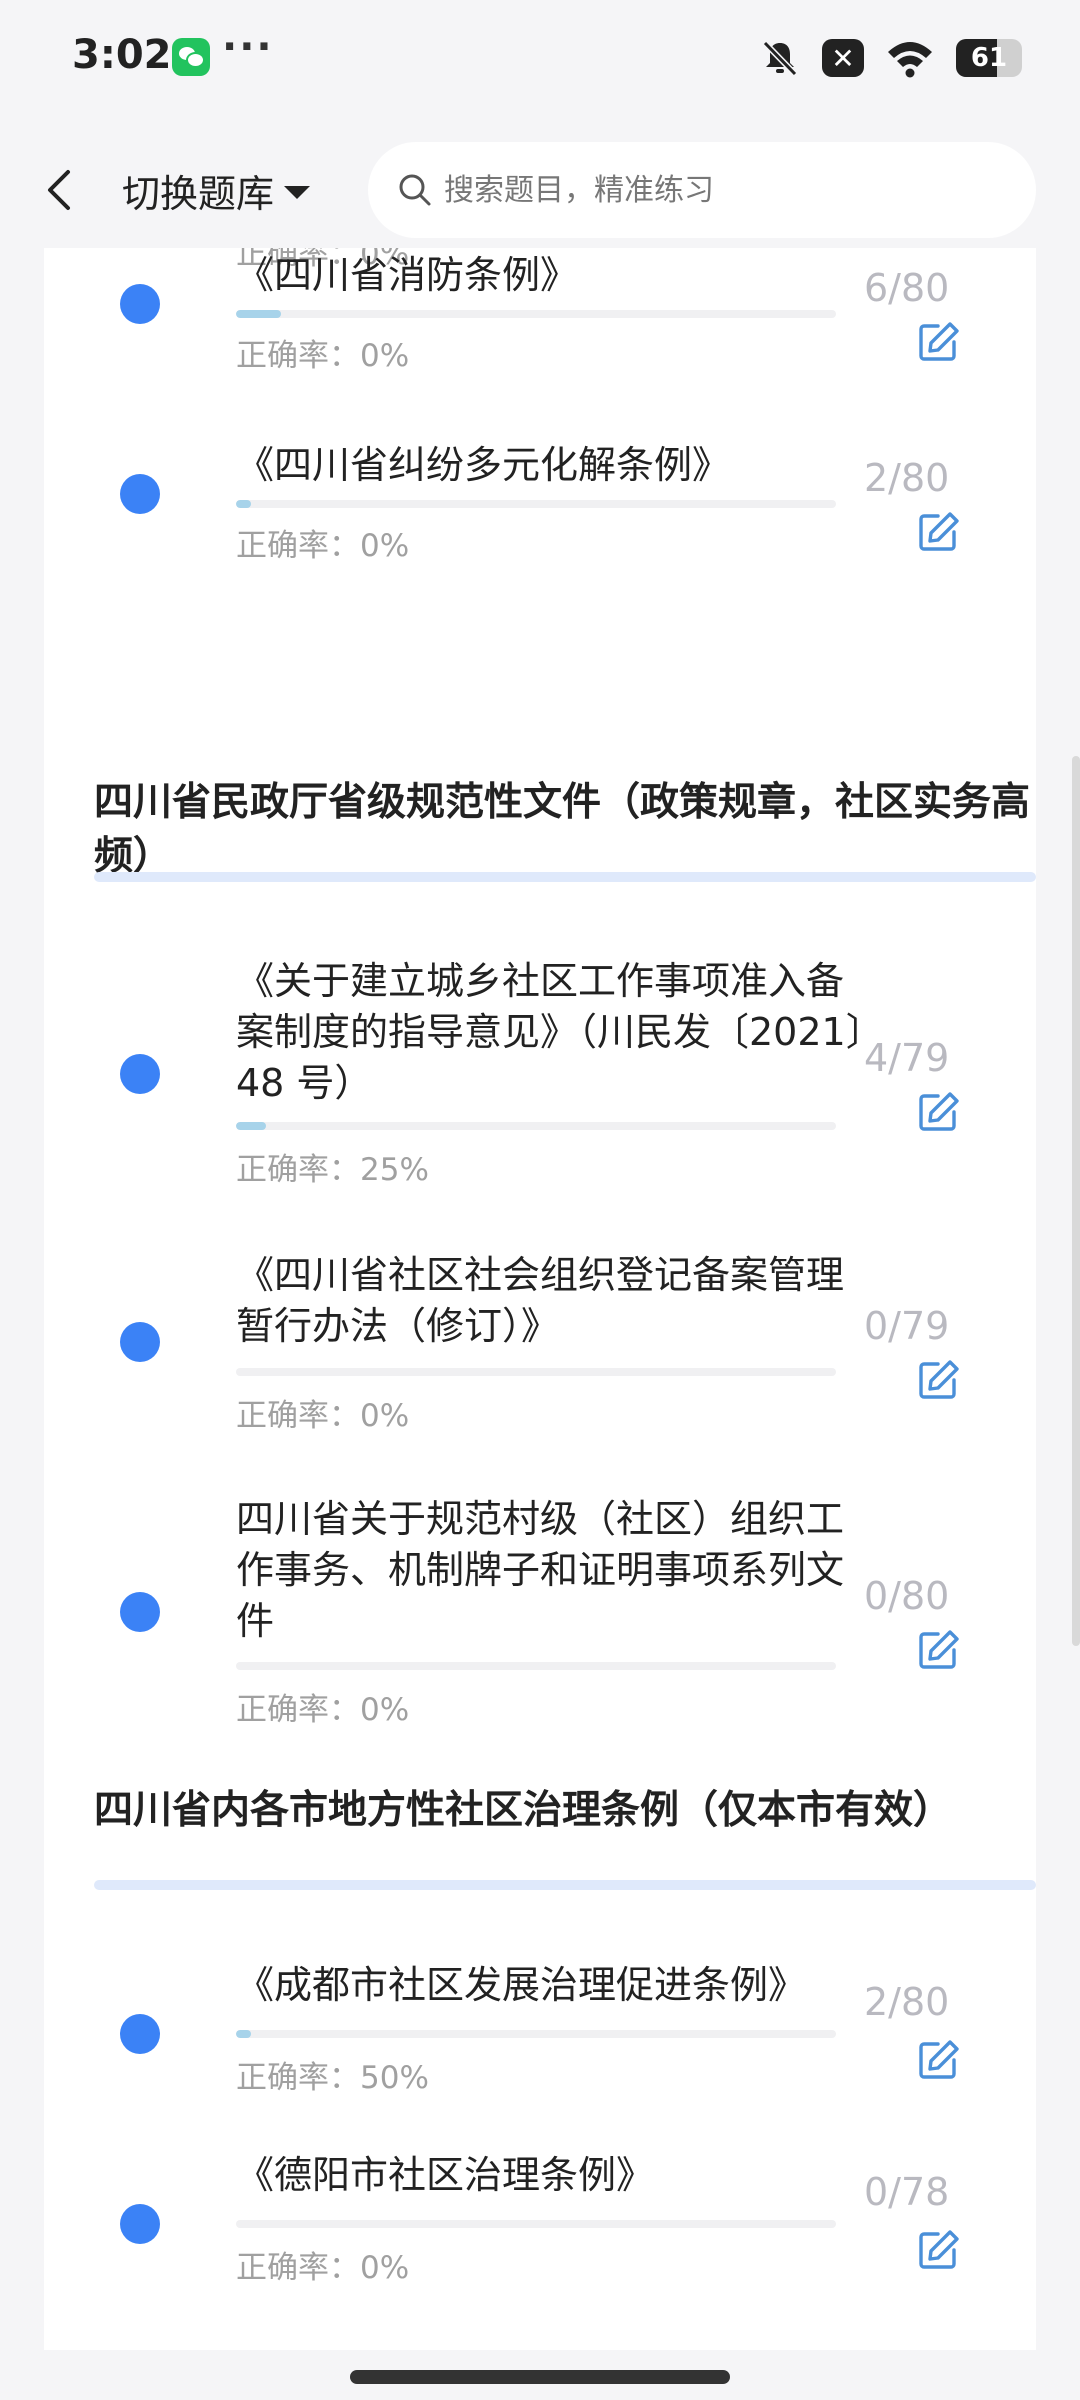 This screenshot has height=2400, width=1080. What do you see at coordinates (122, 55) in the screenshot?
I see `status-time: 3:02` at bounding box center [122, 55].